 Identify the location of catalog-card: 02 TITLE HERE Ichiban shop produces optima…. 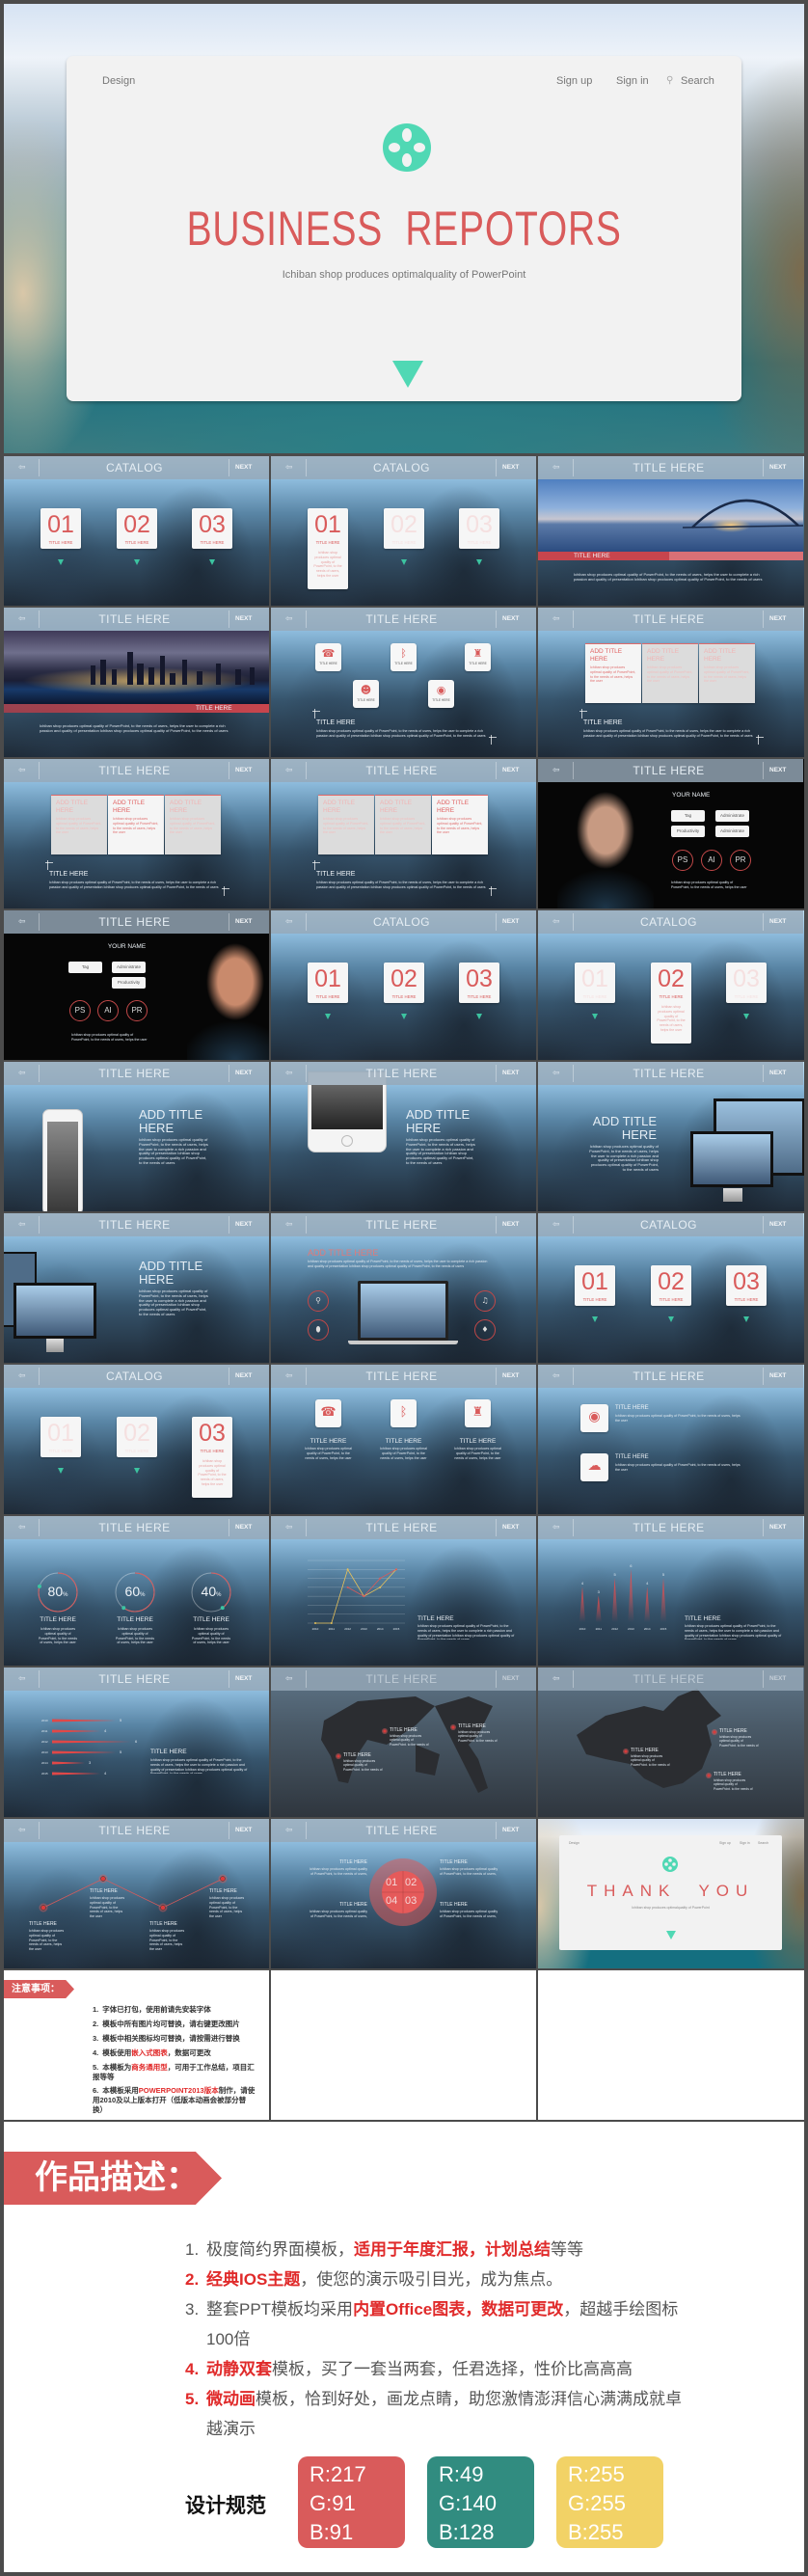
(671, 1003).